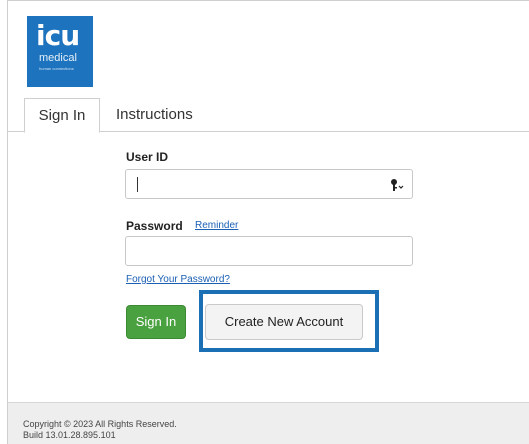 This screenshot has width=529, height=444. I want to click on password-input, so click(269, 251).